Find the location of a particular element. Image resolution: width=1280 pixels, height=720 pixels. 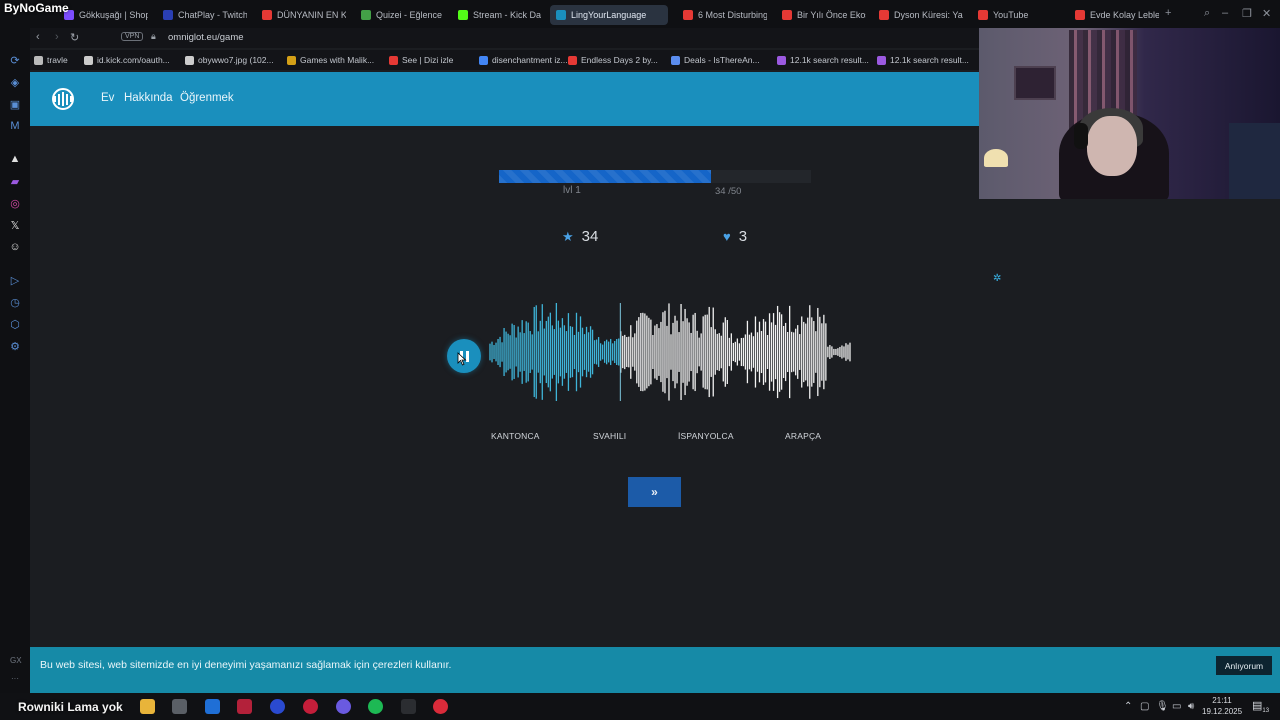

bookmark-label: travle is located at coordinates (57, 60).